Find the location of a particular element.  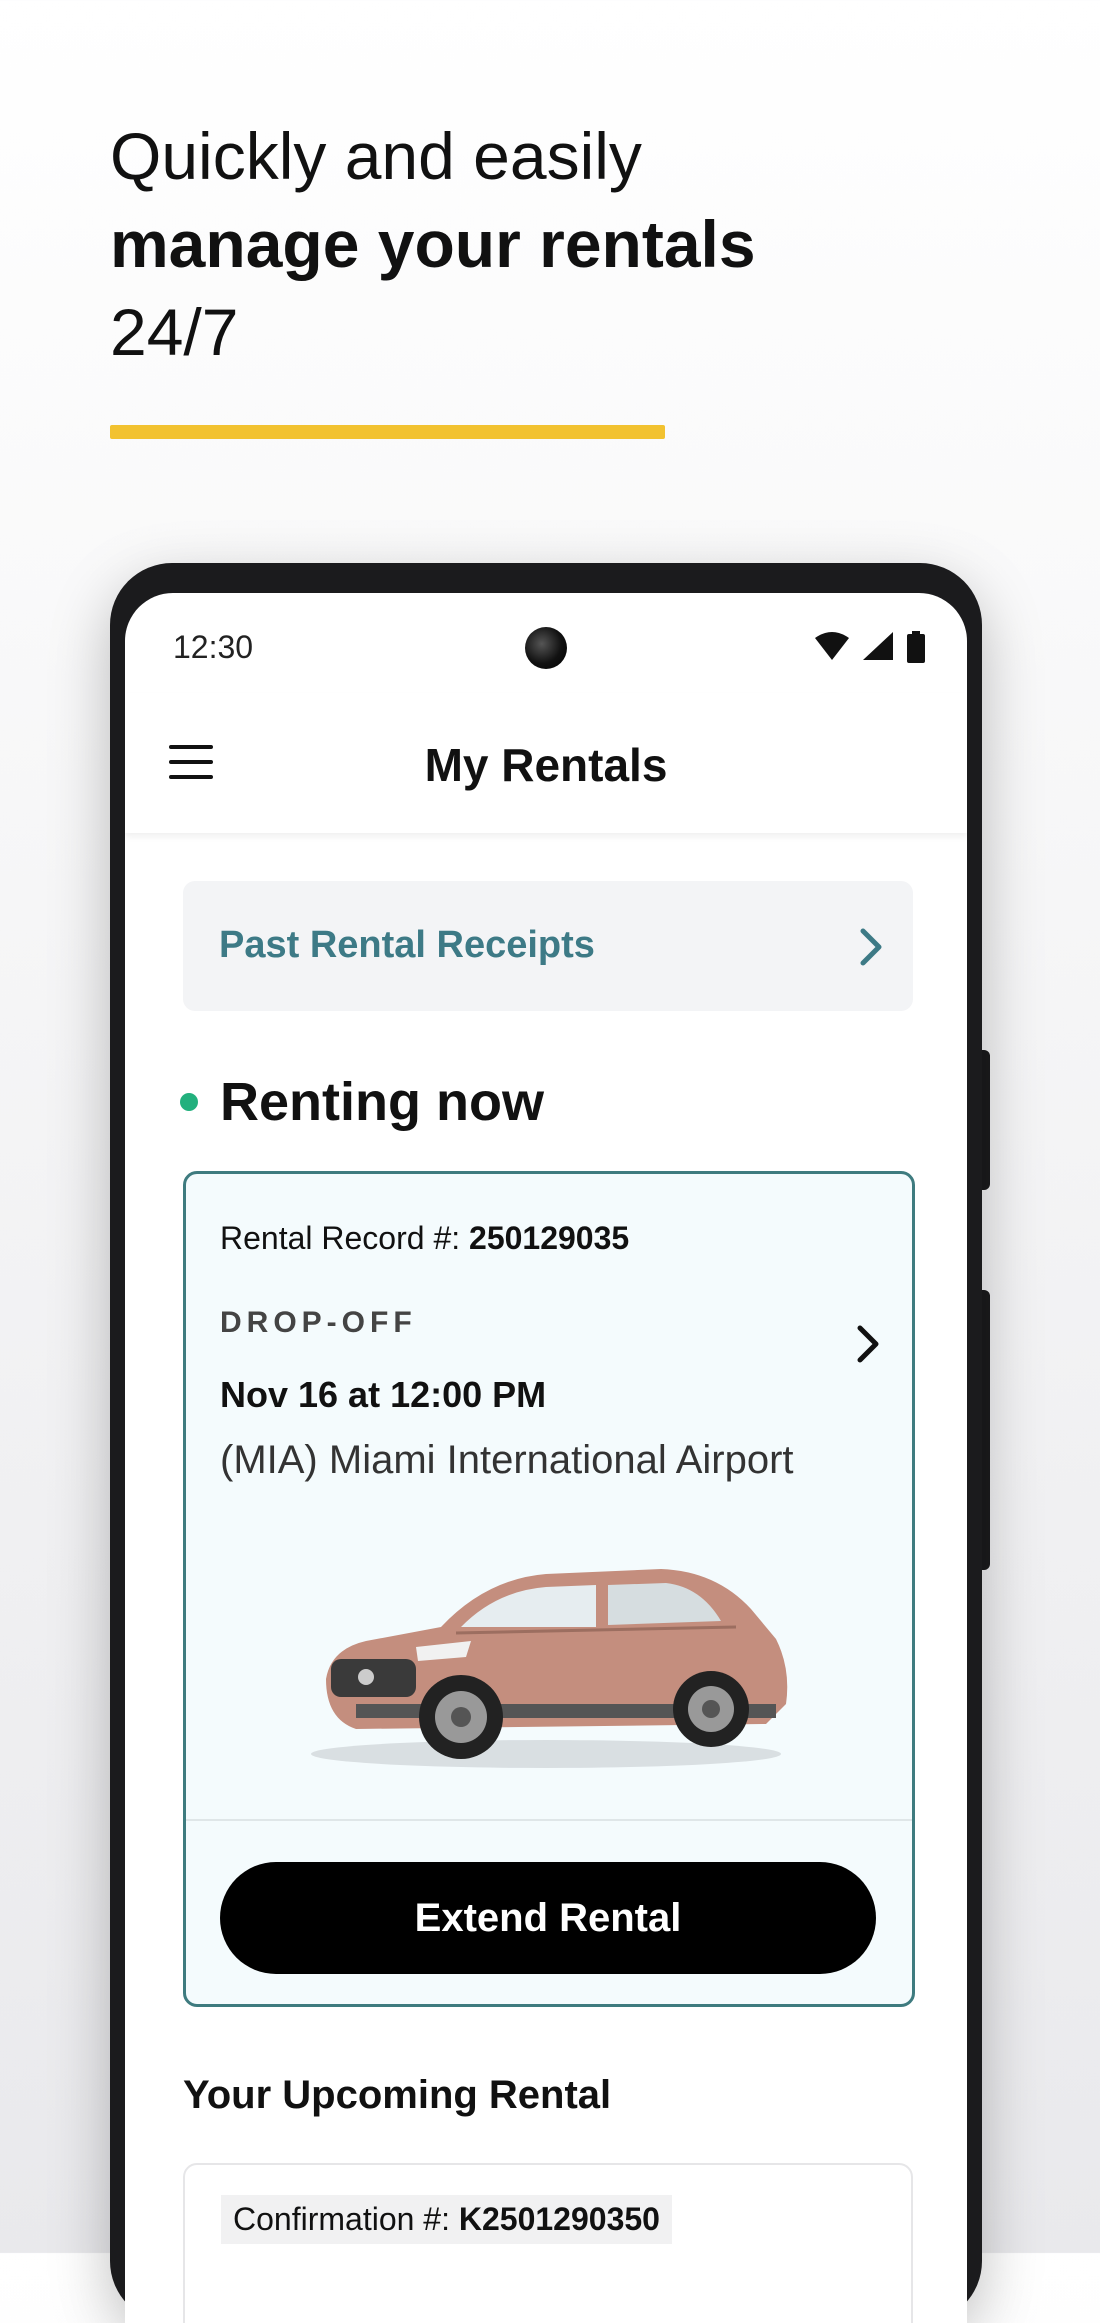

dropoff-location: (MIA) Miami International Airport is located at coordinates (507, 1460).